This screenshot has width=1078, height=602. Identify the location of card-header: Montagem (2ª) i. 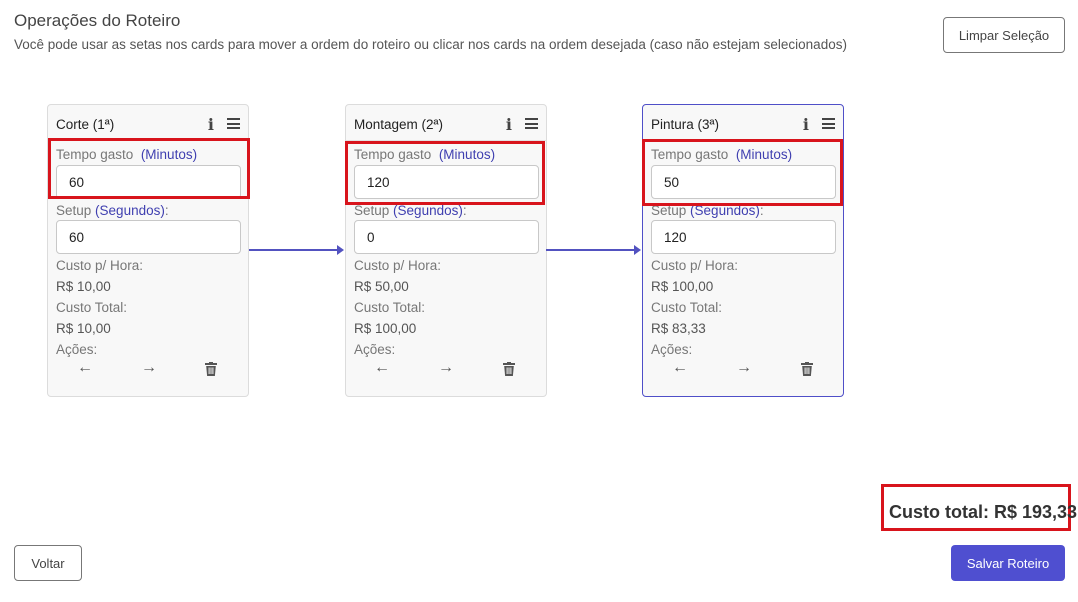
(446, 123).